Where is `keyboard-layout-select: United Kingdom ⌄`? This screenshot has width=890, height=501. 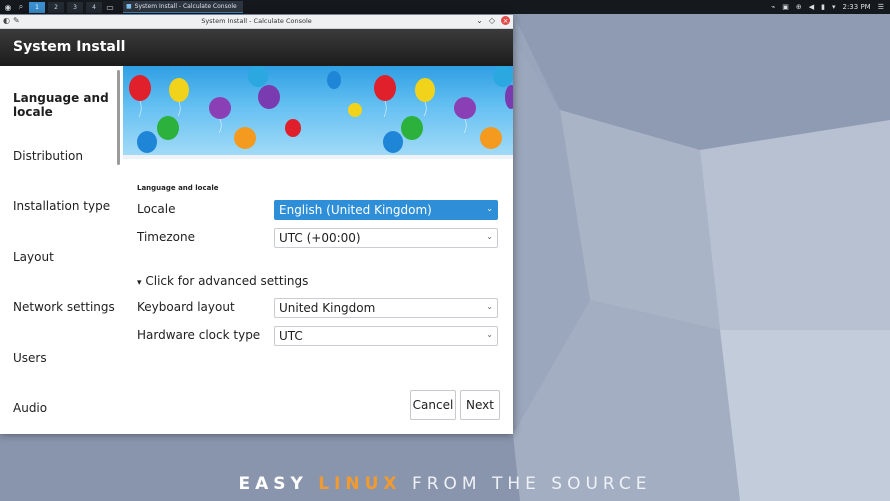
keyboard-layout-select: United Kingdom ⌄ is located at coordinates (386, 308).